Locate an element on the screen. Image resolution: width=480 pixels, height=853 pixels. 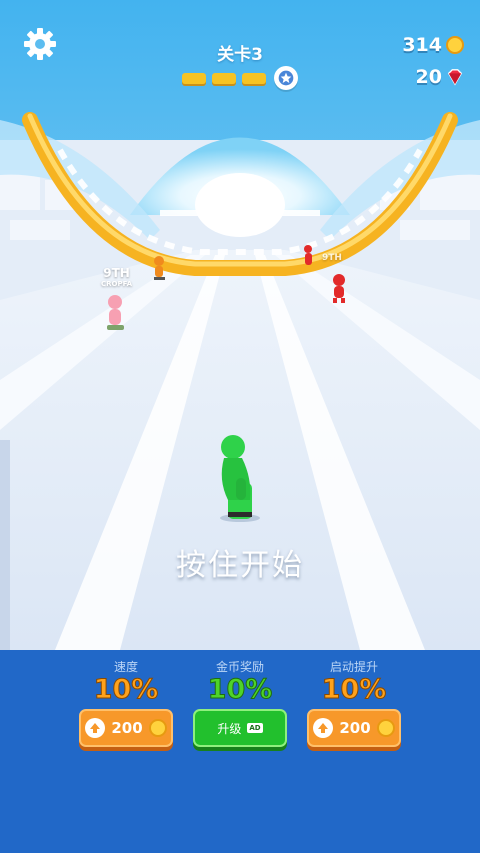
racer-rank-tag-2: 9TH is located at coordinates (332, 258).